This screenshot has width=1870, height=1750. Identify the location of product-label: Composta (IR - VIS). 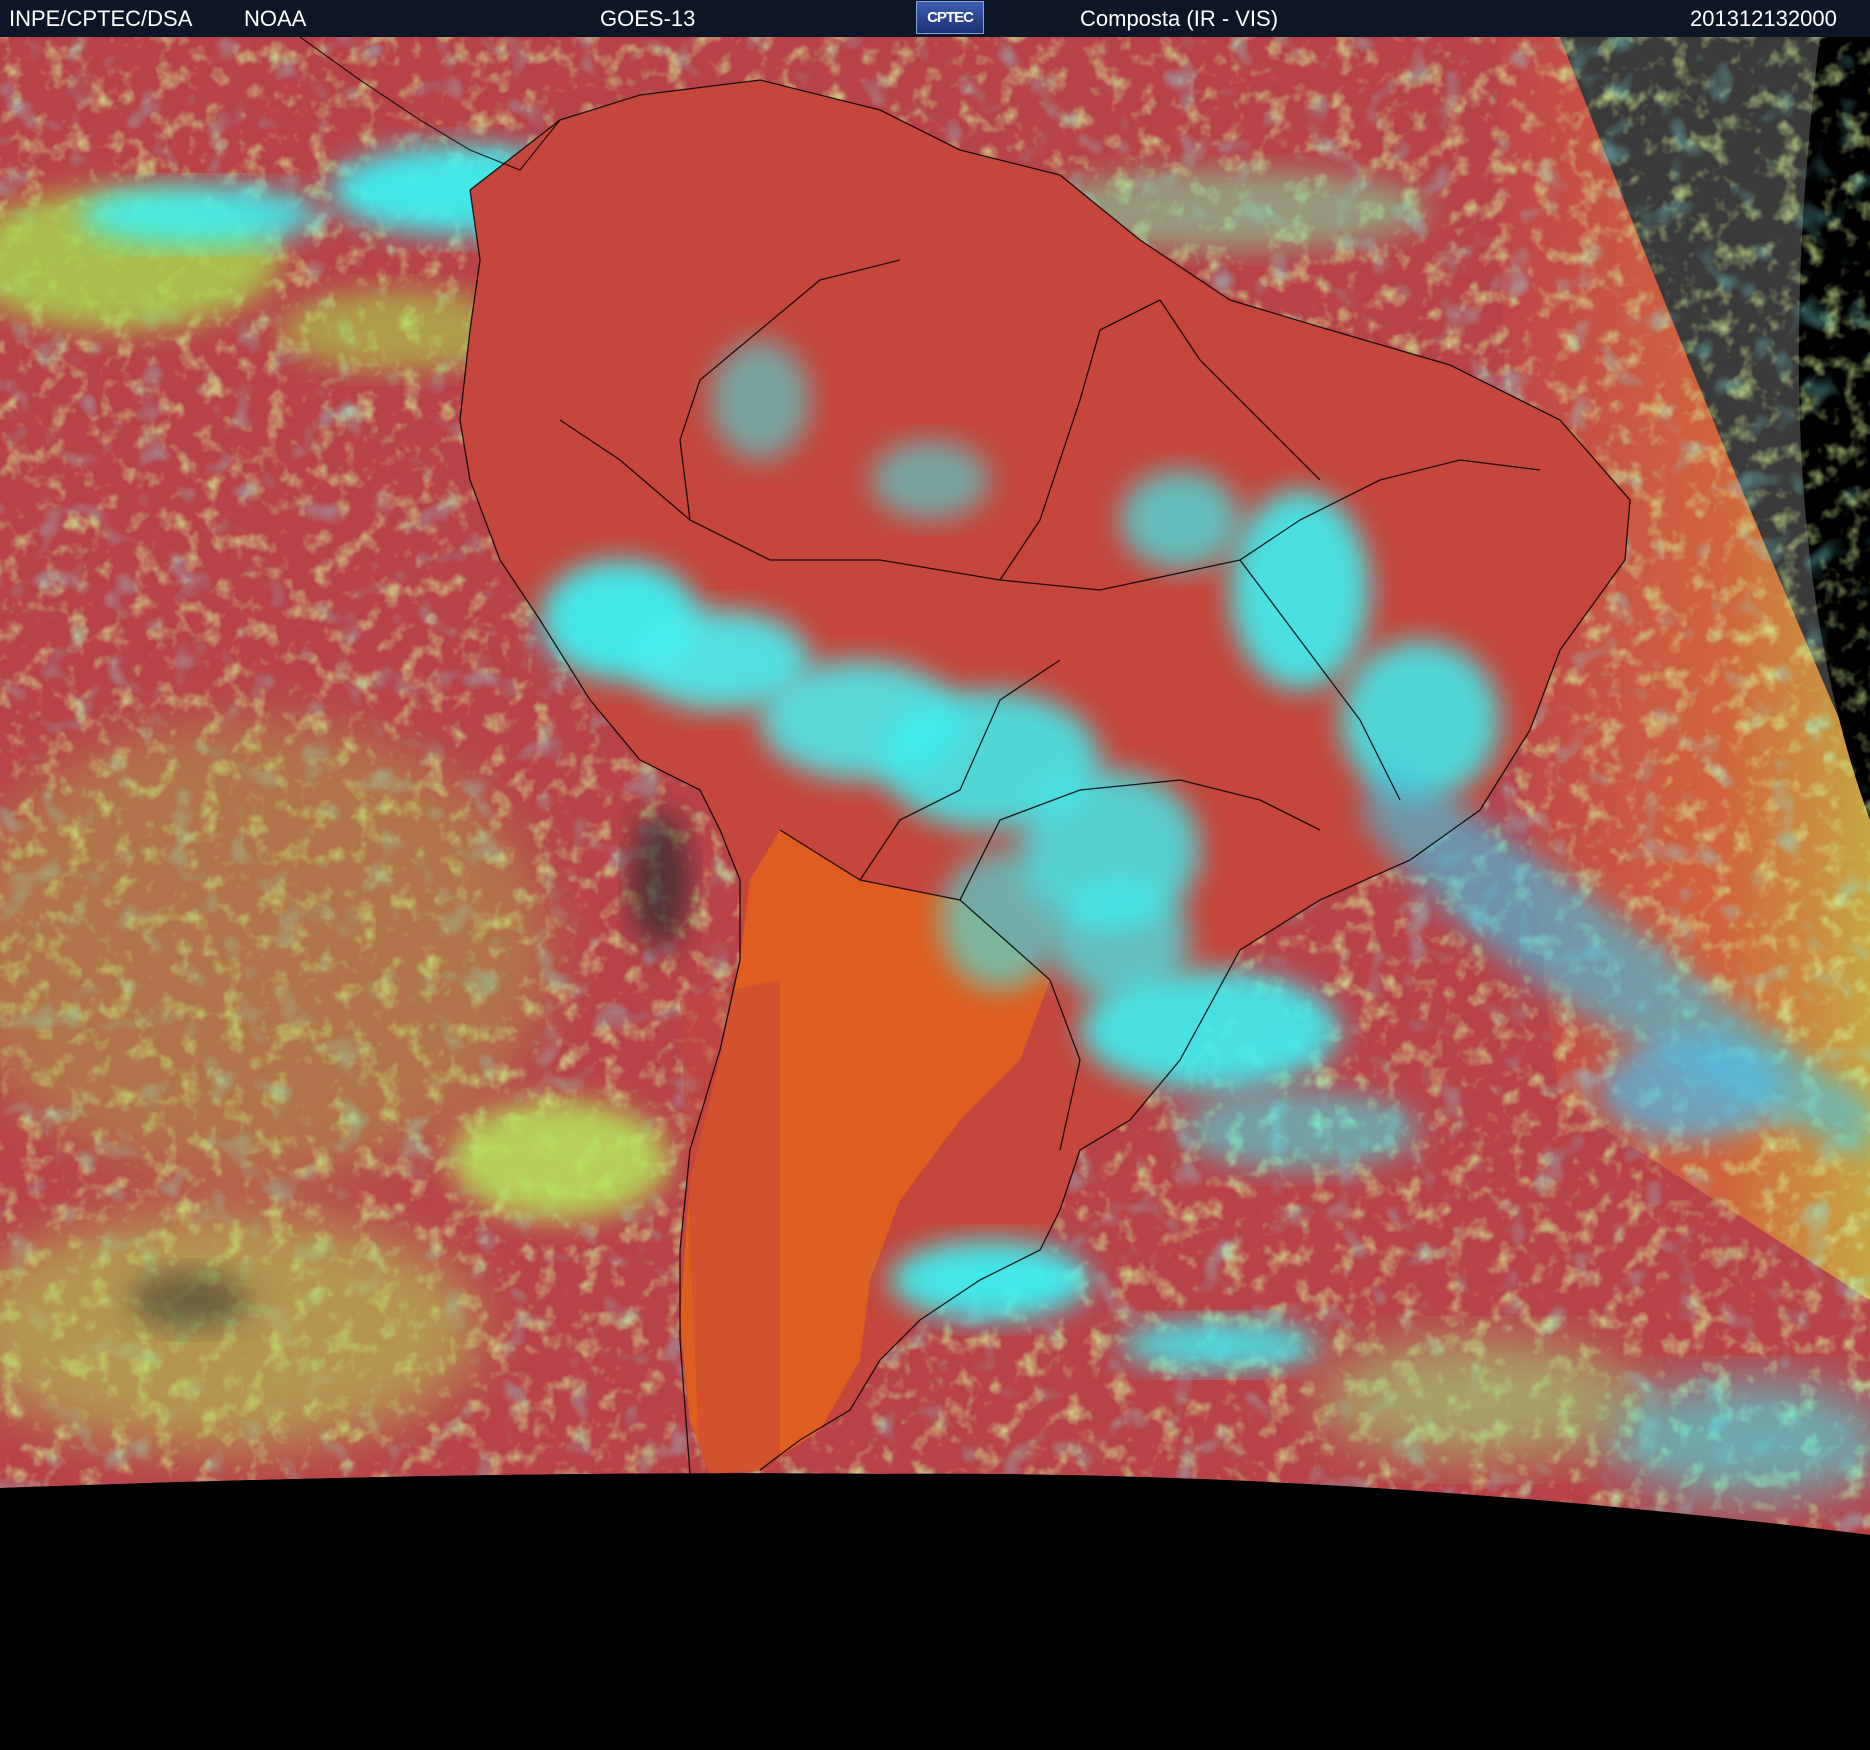
(1179, 18).